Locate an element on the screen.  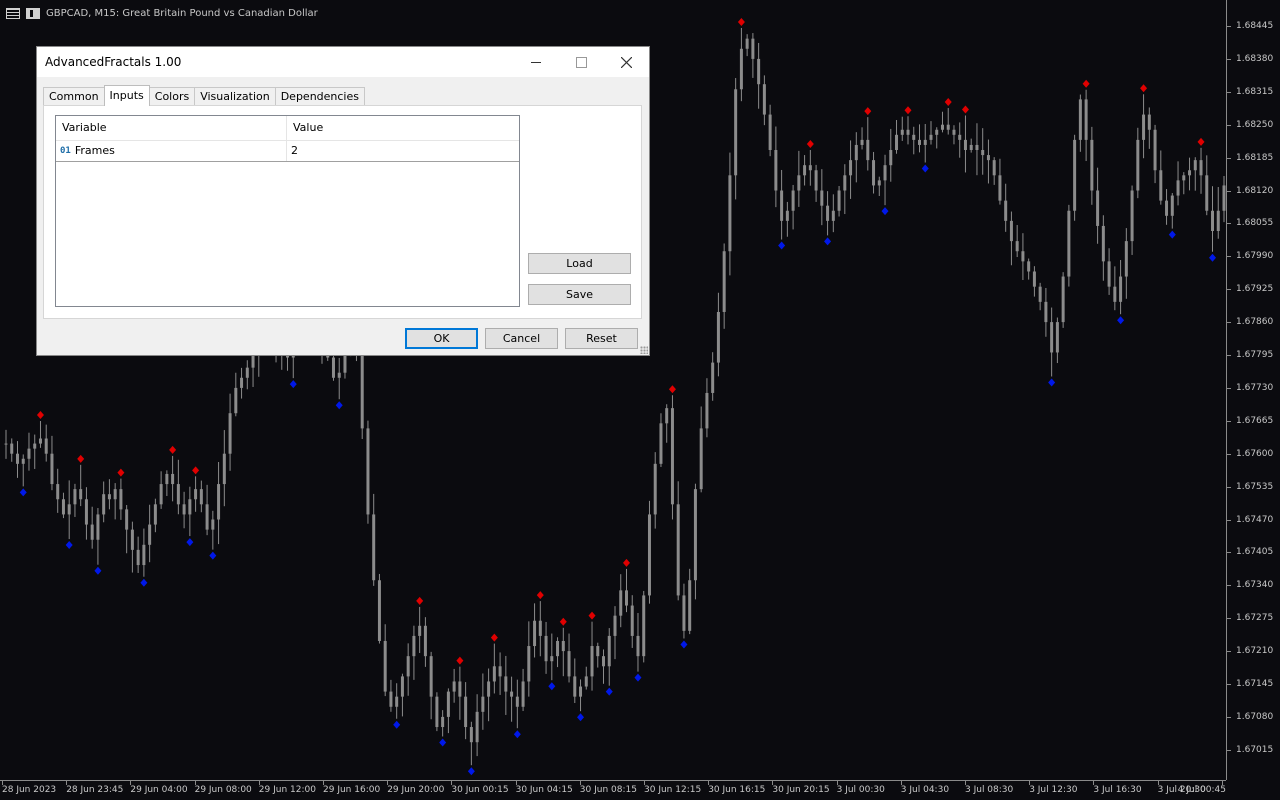
inputs-grid: Variable Value 01 Frames 2 is located at coordinates (287, 211).